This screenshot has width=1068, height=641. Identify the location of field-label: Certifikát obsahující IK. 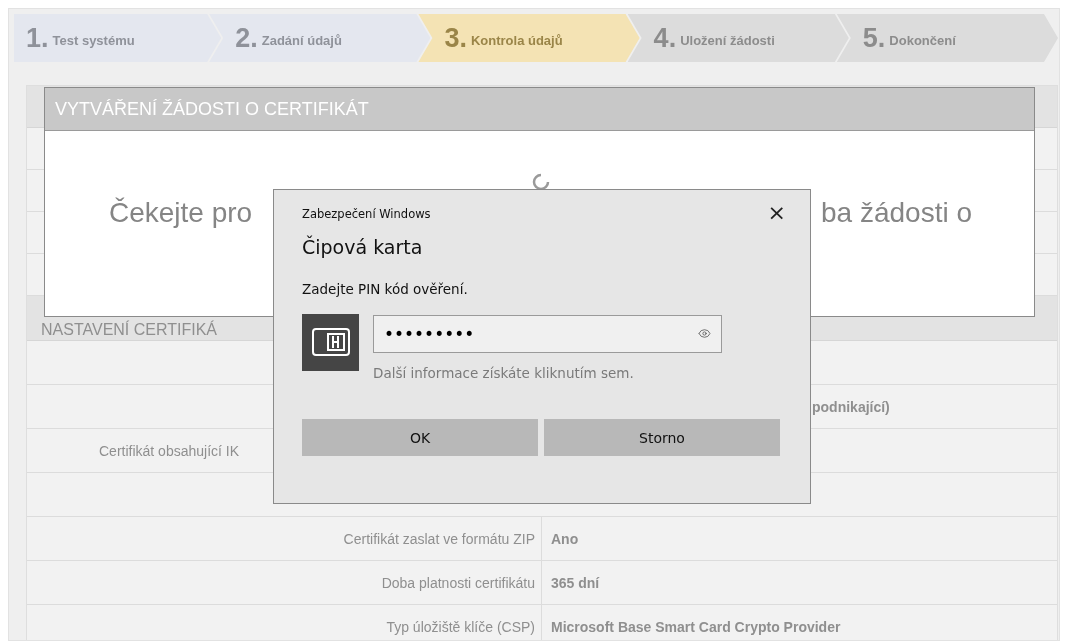
(169, 450).